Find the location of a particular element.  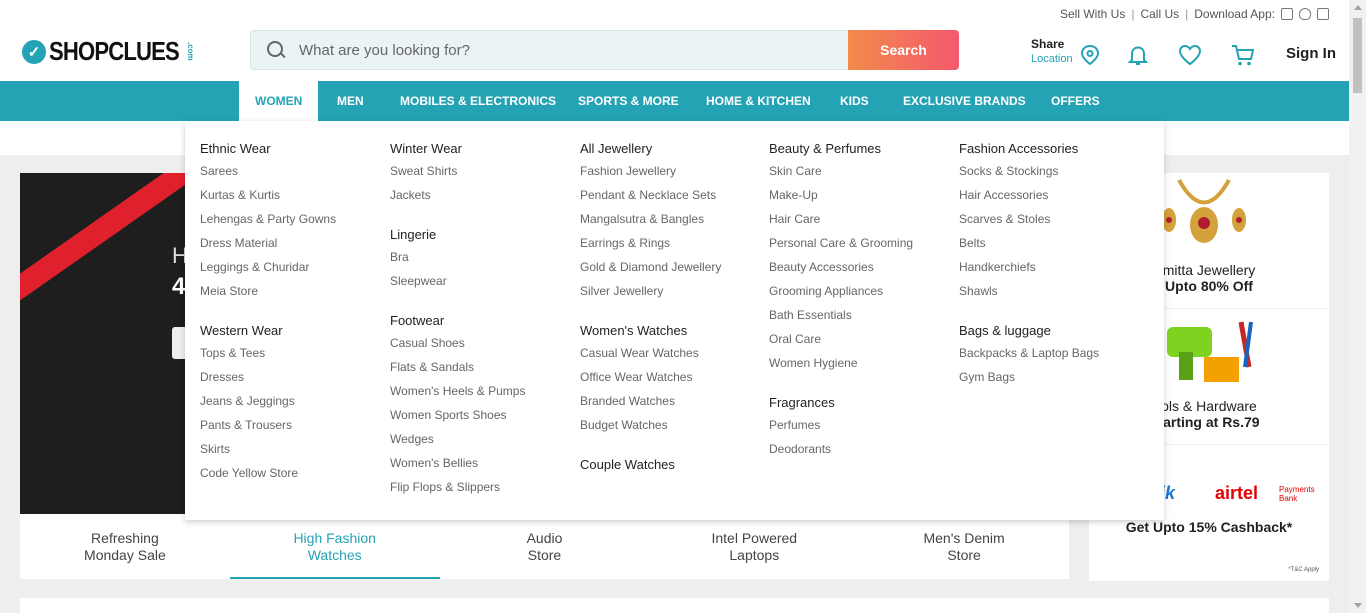

menu-item: Kurtas & Kurtis is located at coordinates (268, 199).